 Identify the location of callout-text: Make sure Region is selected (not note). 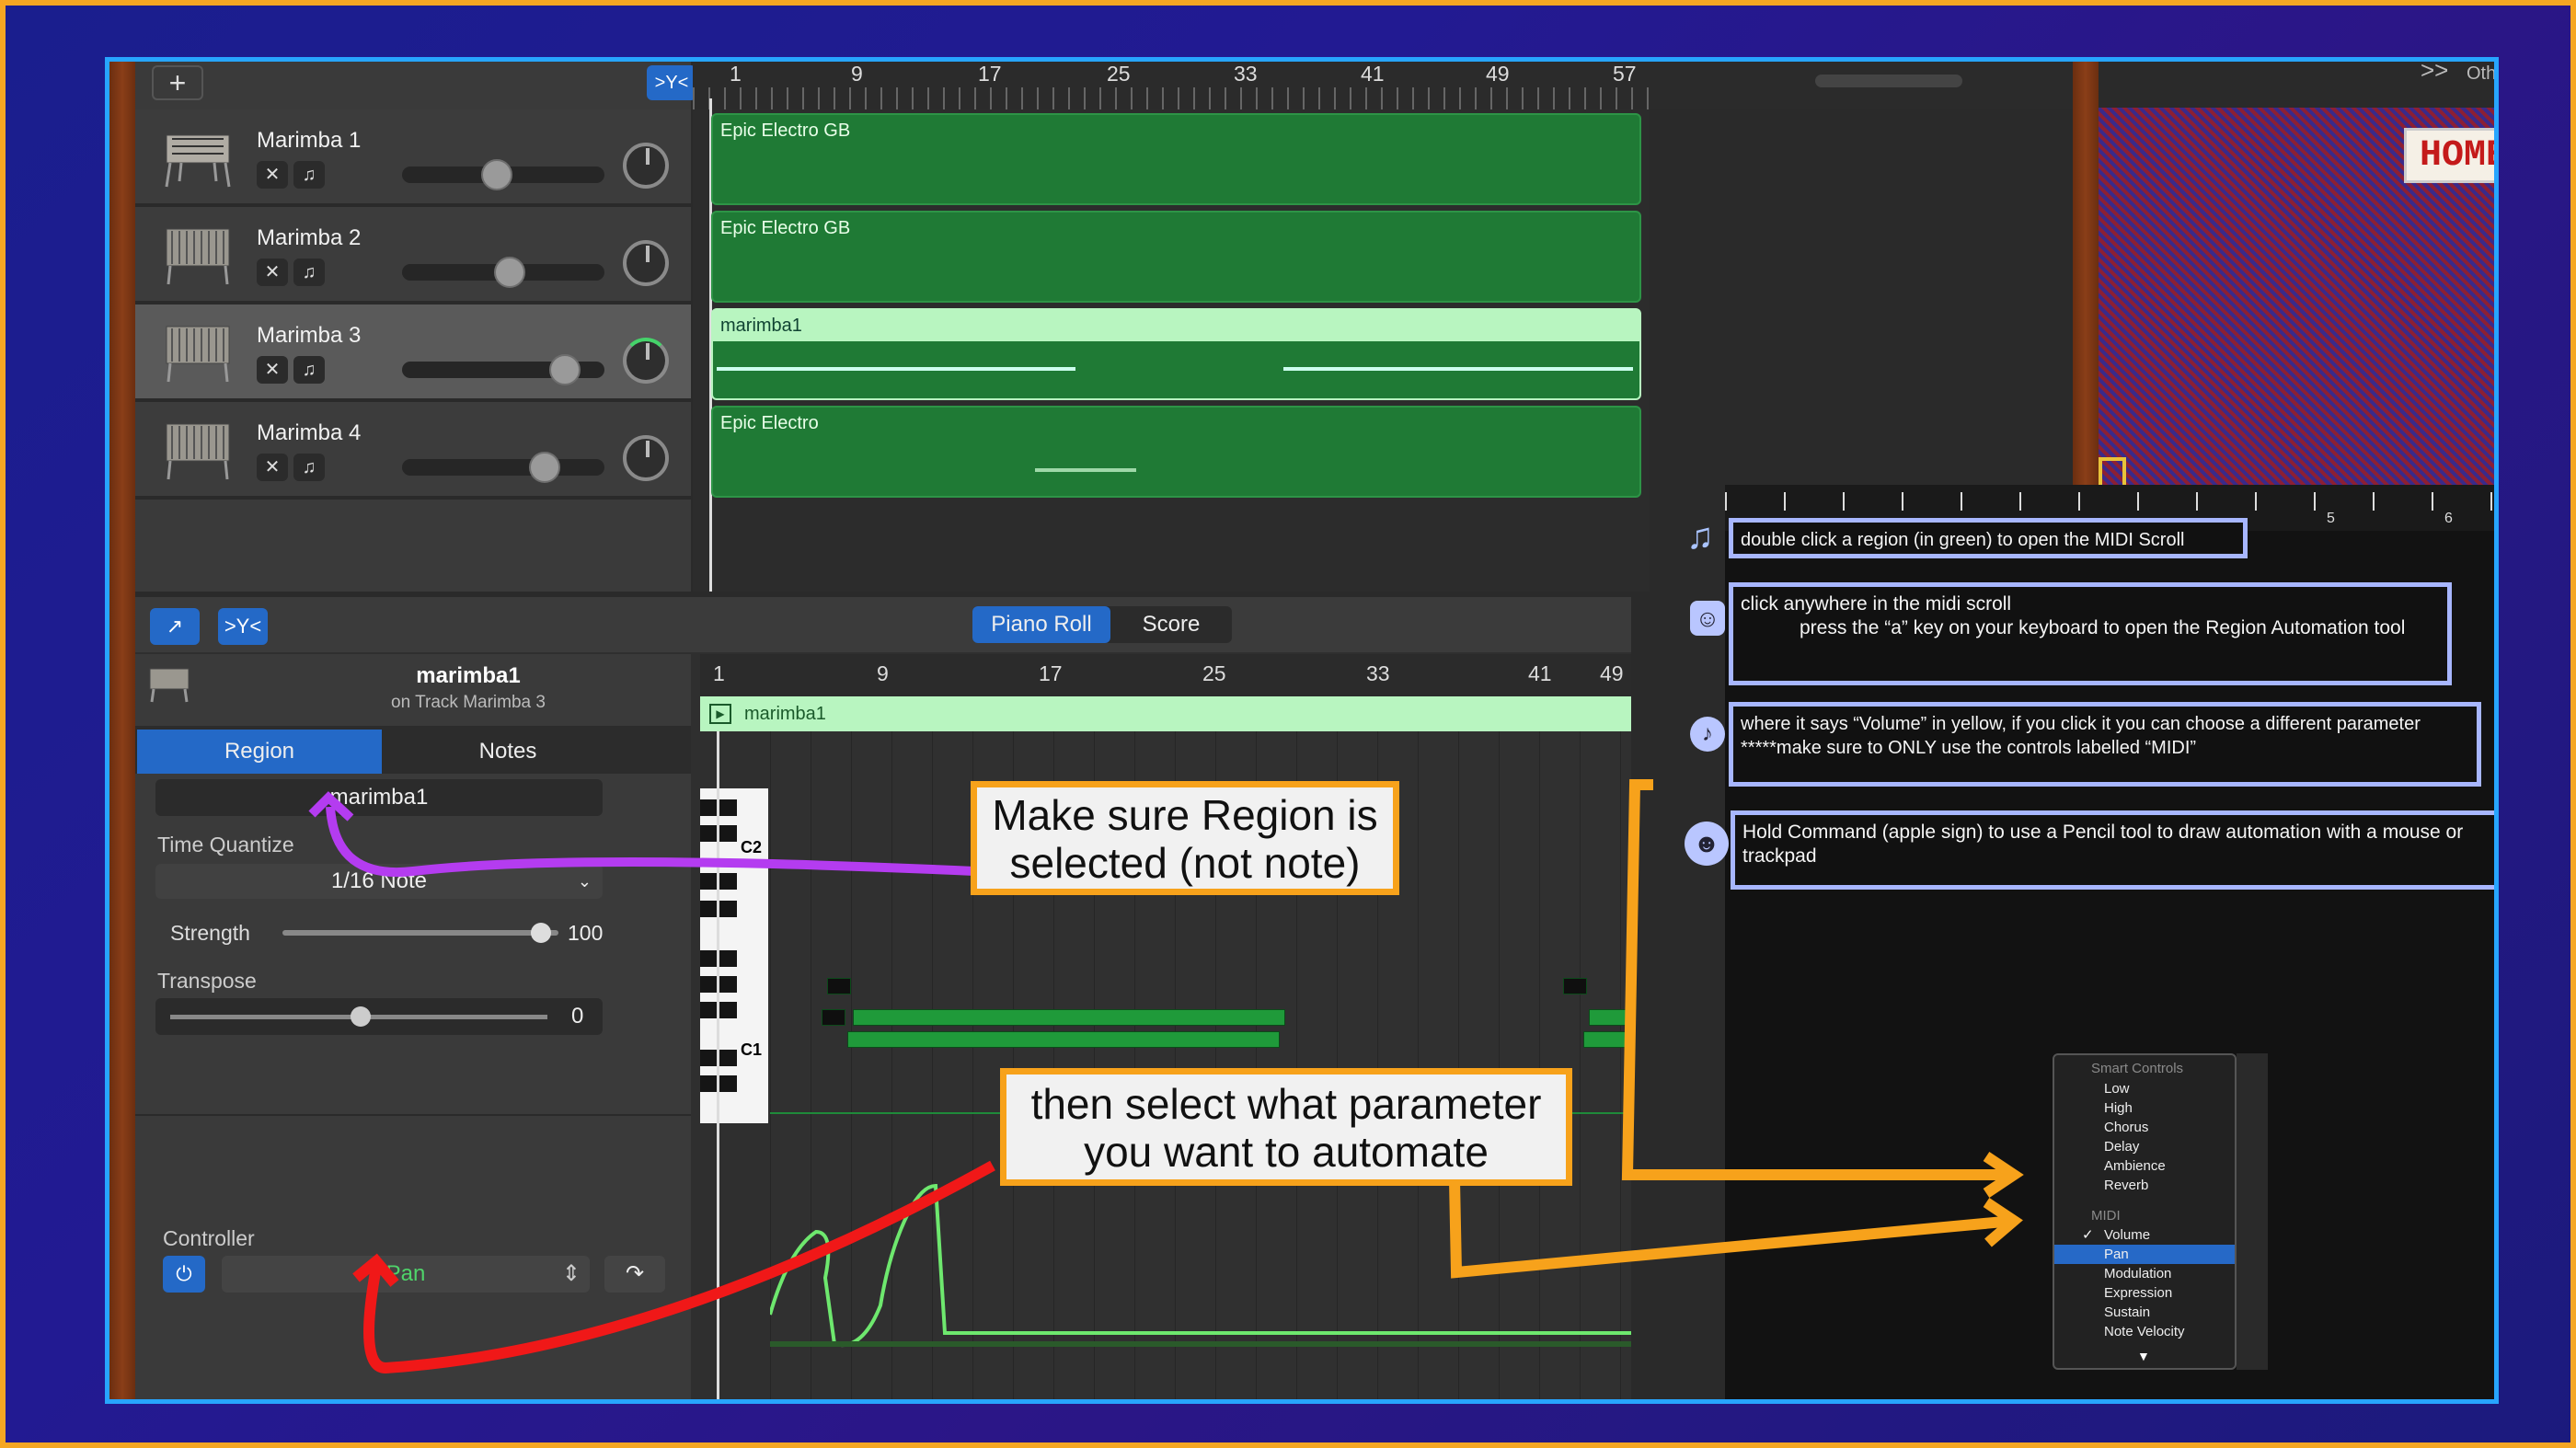
(1185, 839).